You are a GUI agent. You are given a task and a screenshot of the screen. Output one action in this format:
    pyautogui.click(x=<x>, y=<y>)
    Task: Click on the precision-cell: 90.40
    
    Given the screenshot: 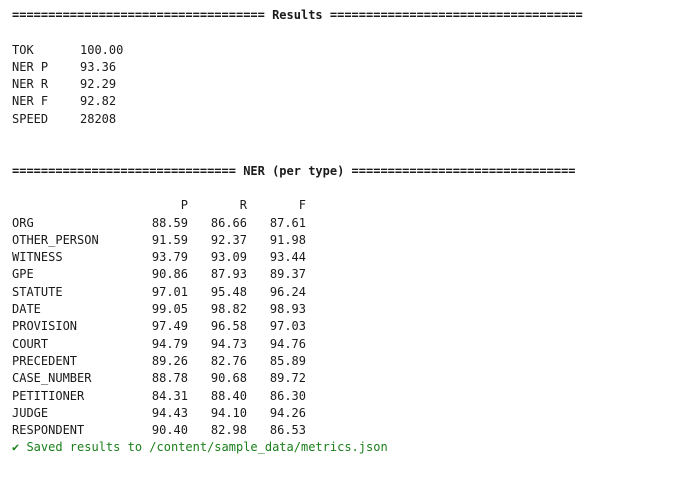 What is the action you would take?
    pyautogui.click(x=169, y=430)
    